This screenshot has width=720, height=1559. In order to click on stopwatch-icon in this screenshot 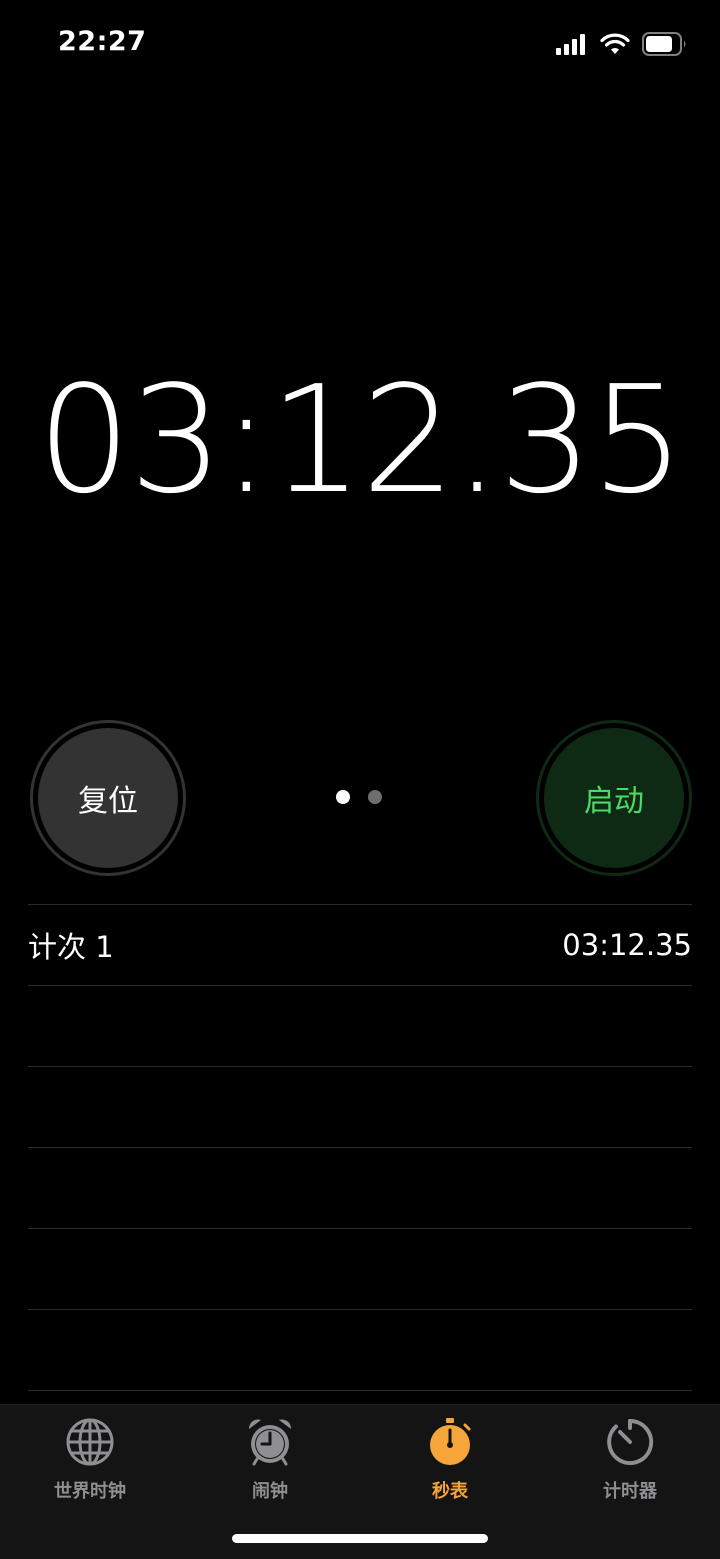, I will do `click(450, 1444)`.